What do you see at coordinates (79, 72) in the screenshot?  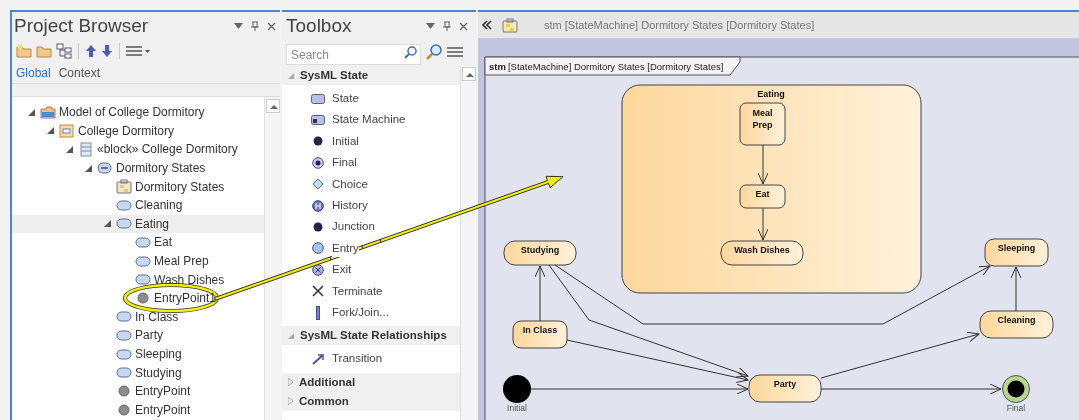 I see `tab: Context` at bounding box center [79, 72].